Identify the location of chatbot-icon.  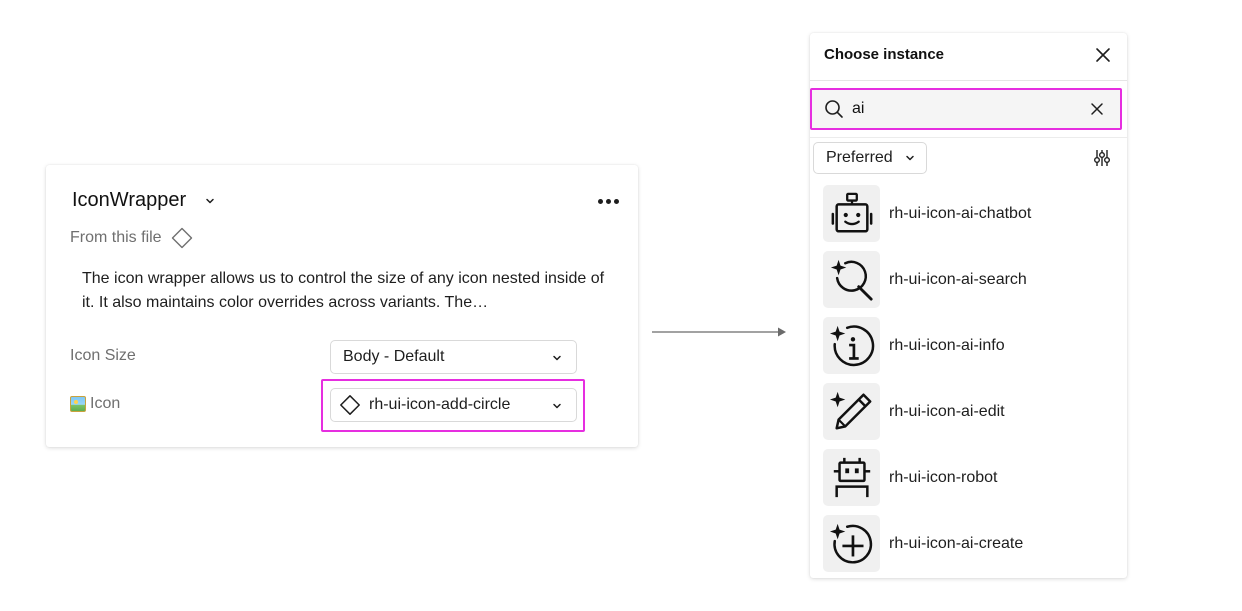
(851, 212).